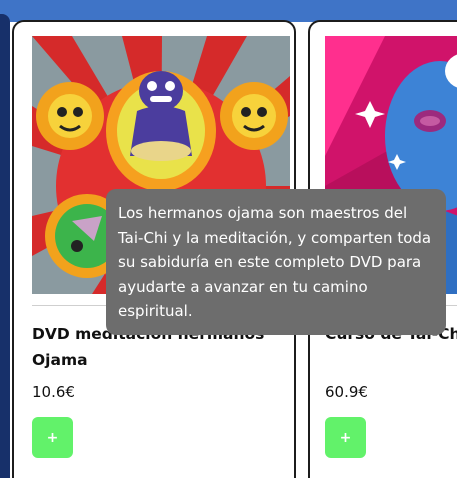 Image resolution: width=457 pixels, height=478 pixels. Describe the element at coordinates (5, 246) in the screenshot. I see `previous-card-edge` at that location.